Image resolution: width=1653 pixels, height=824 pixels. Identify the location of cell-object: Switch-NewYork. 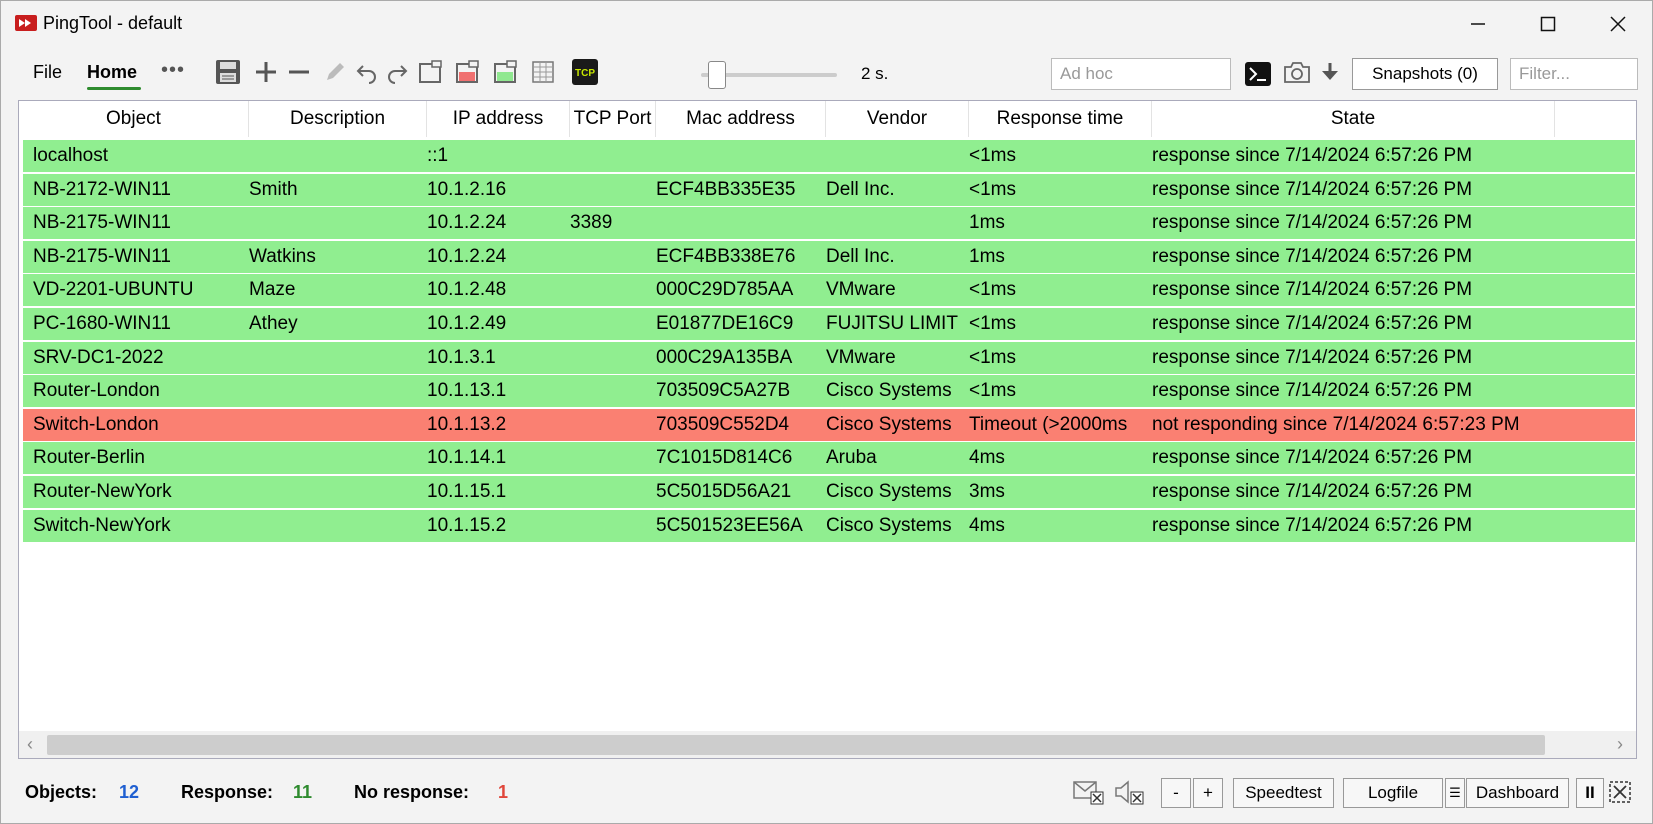
(102, 525).